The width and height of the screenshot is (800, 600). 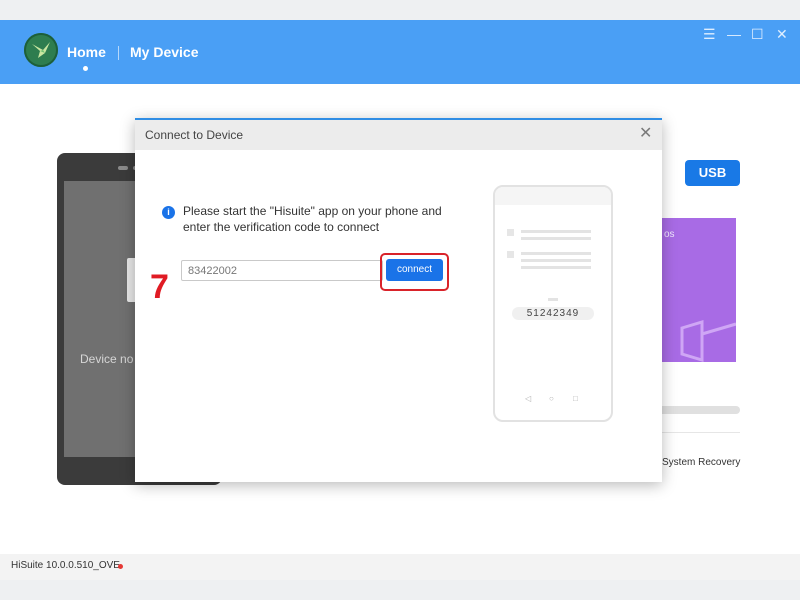 I want to click on progress-bar, so click(x=696, y=410).